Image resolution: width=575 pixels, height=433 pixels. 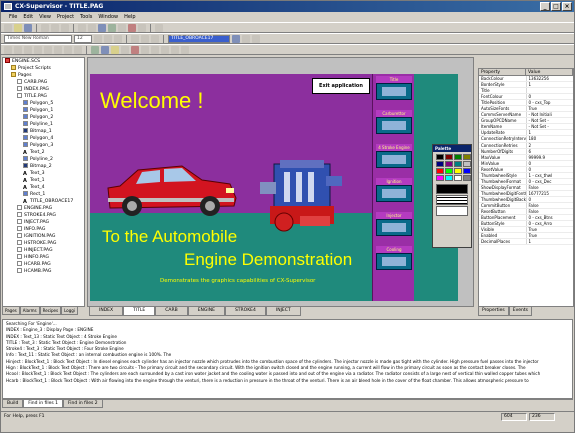 What do you see at coordinates (58, 49) in the screenshot?
I see `polyline-icon` at bounding box center [58, 49].